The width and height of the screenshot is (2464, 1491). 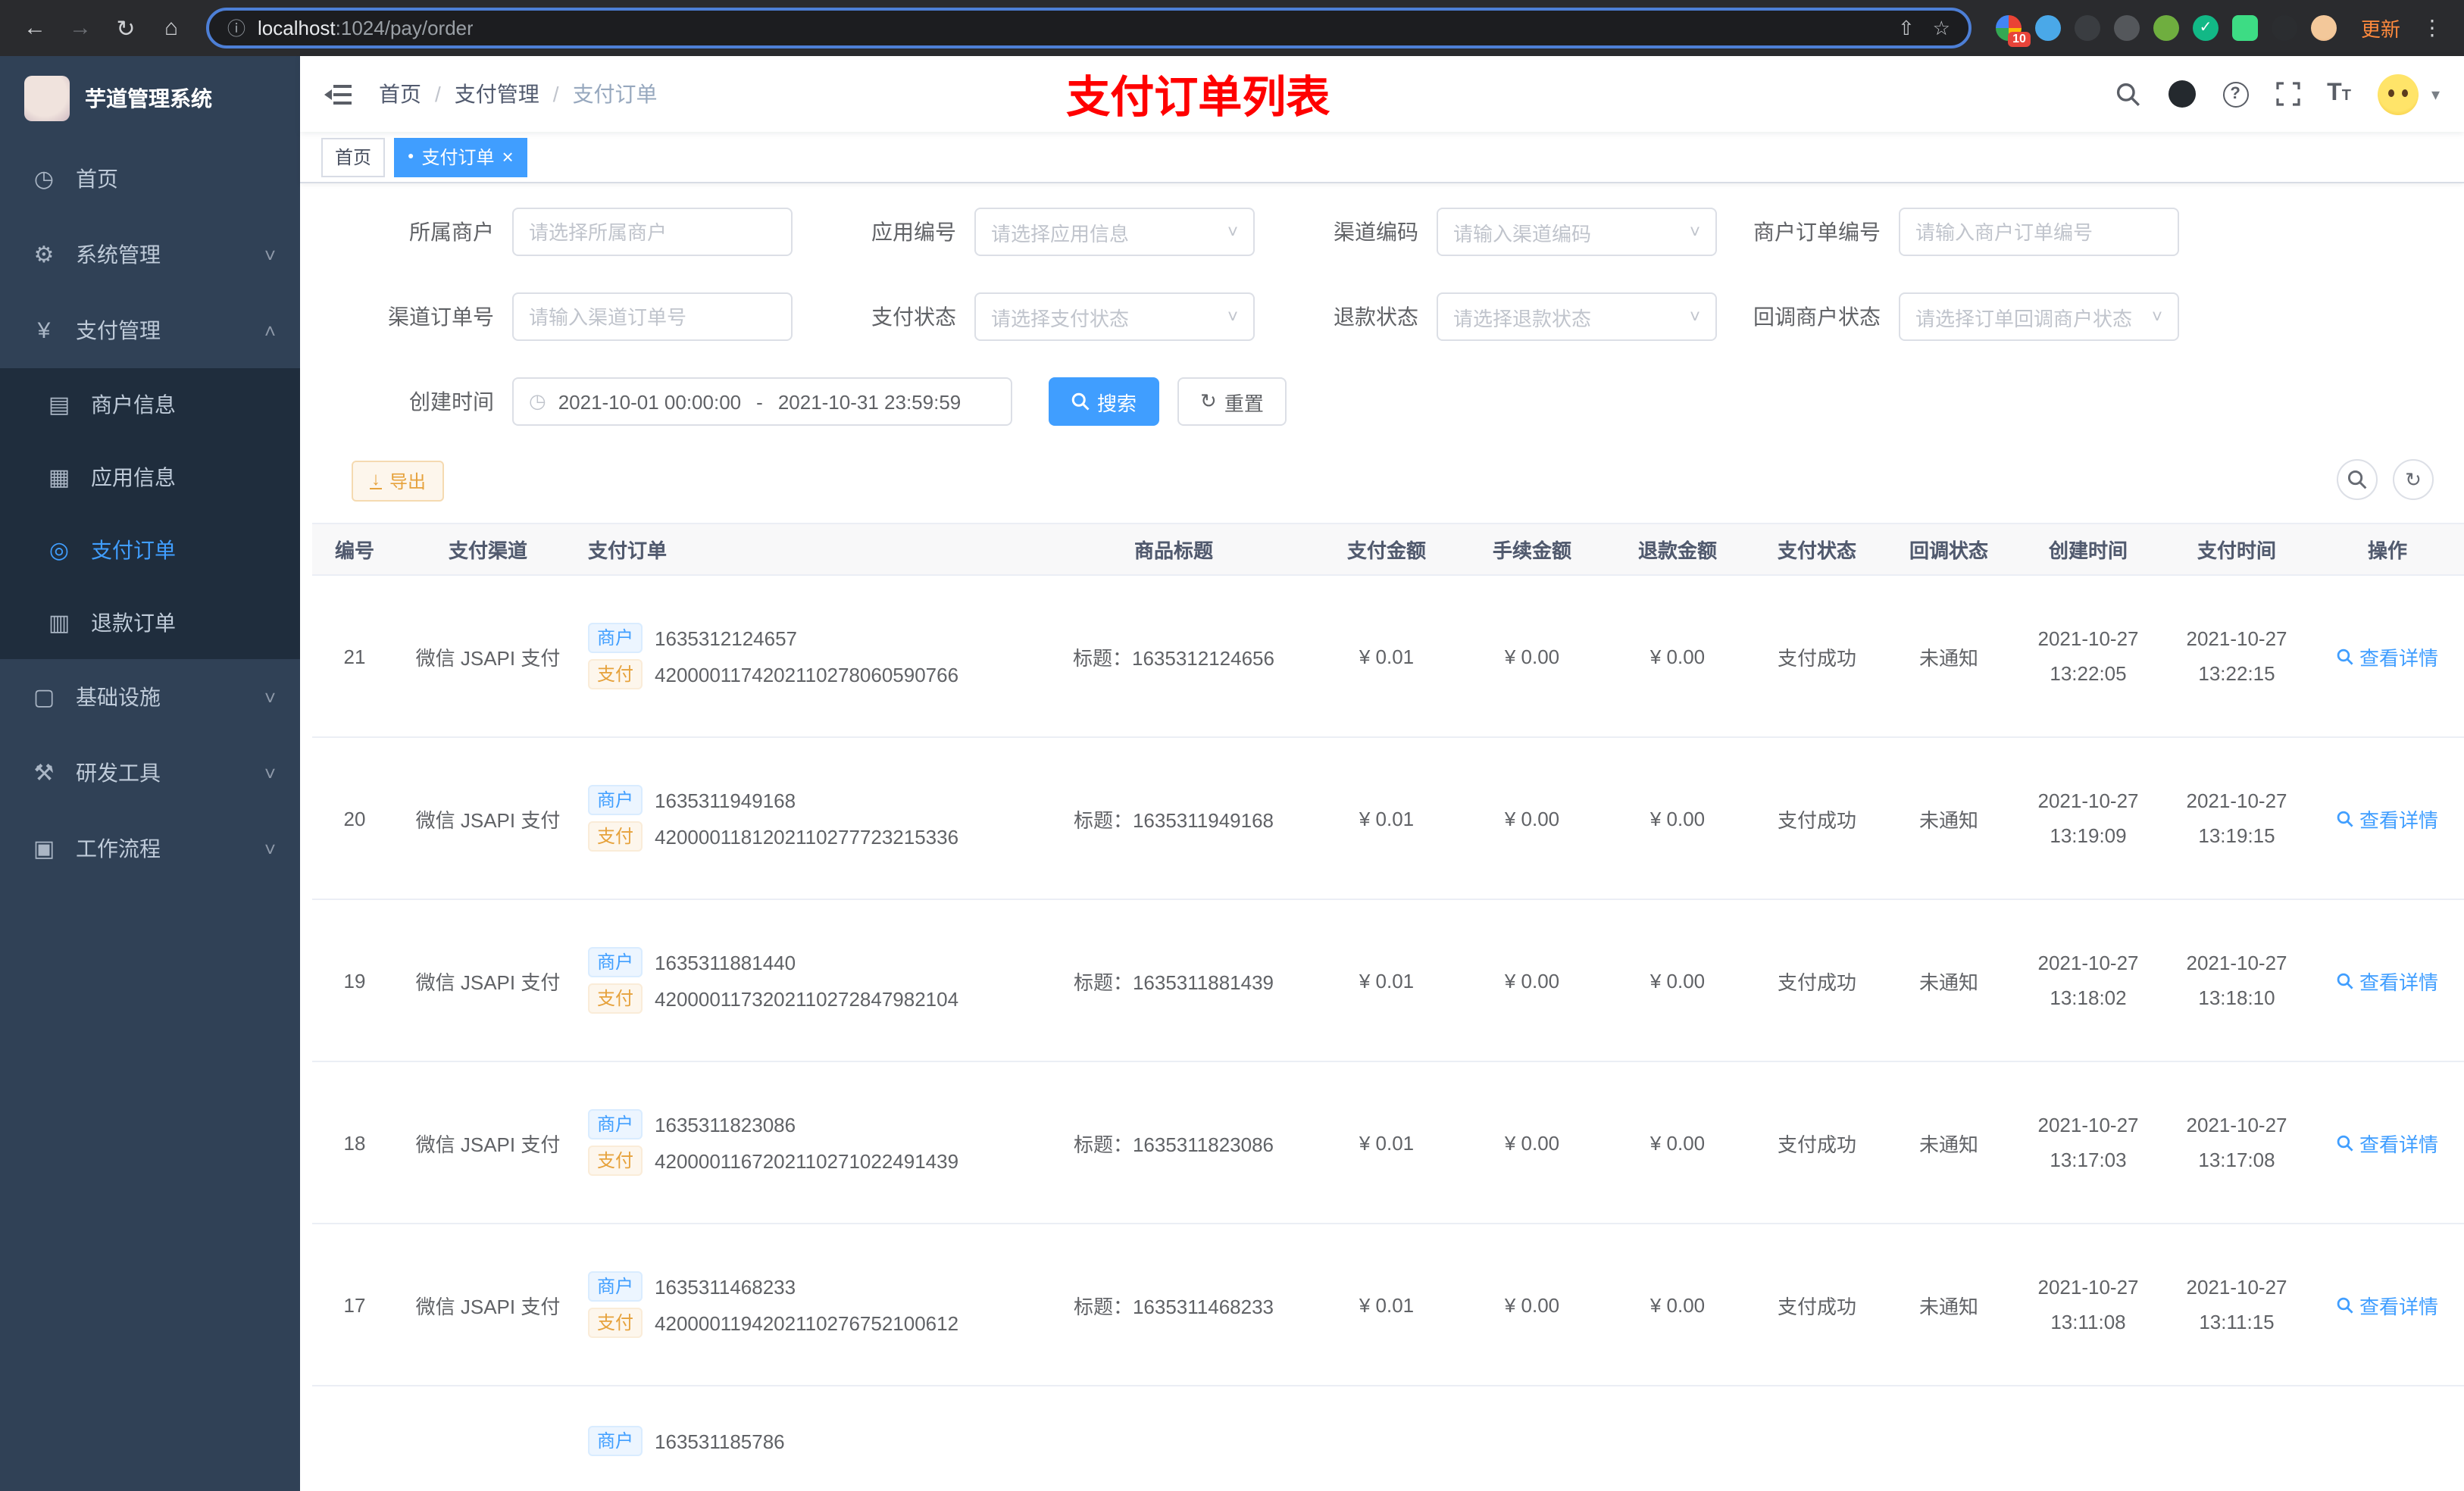 I want to click on sidebar-item-merchant-info: ▤ 商户信息, so click(x=150, y=404).